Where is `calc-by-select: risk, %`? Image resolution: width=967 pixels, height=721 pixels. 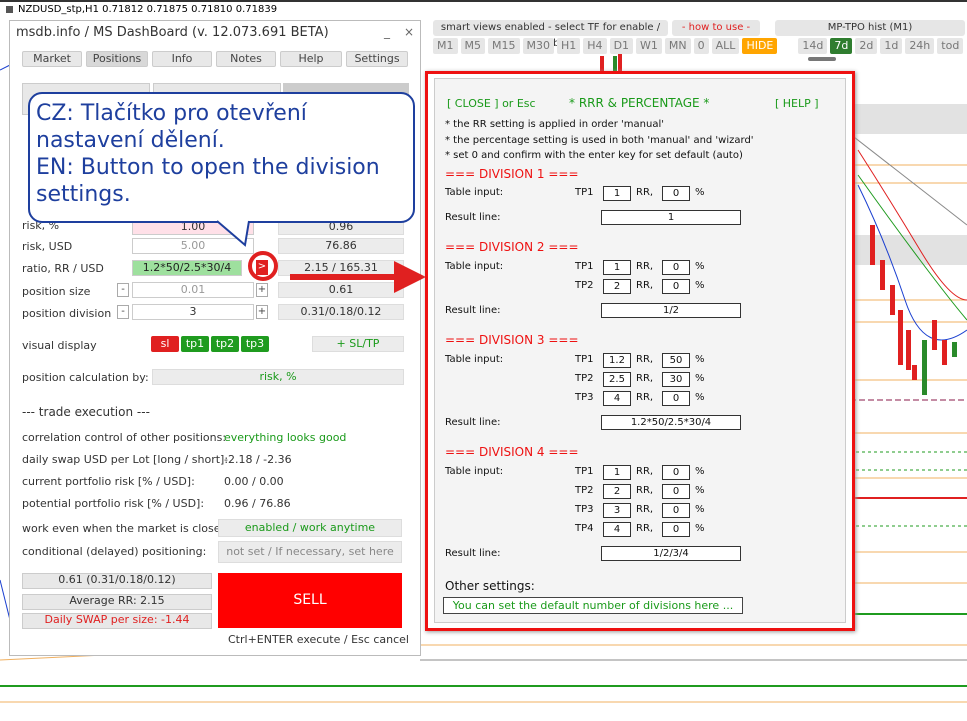
calc-by-select: risk, % is located at coordinates (278, 377).